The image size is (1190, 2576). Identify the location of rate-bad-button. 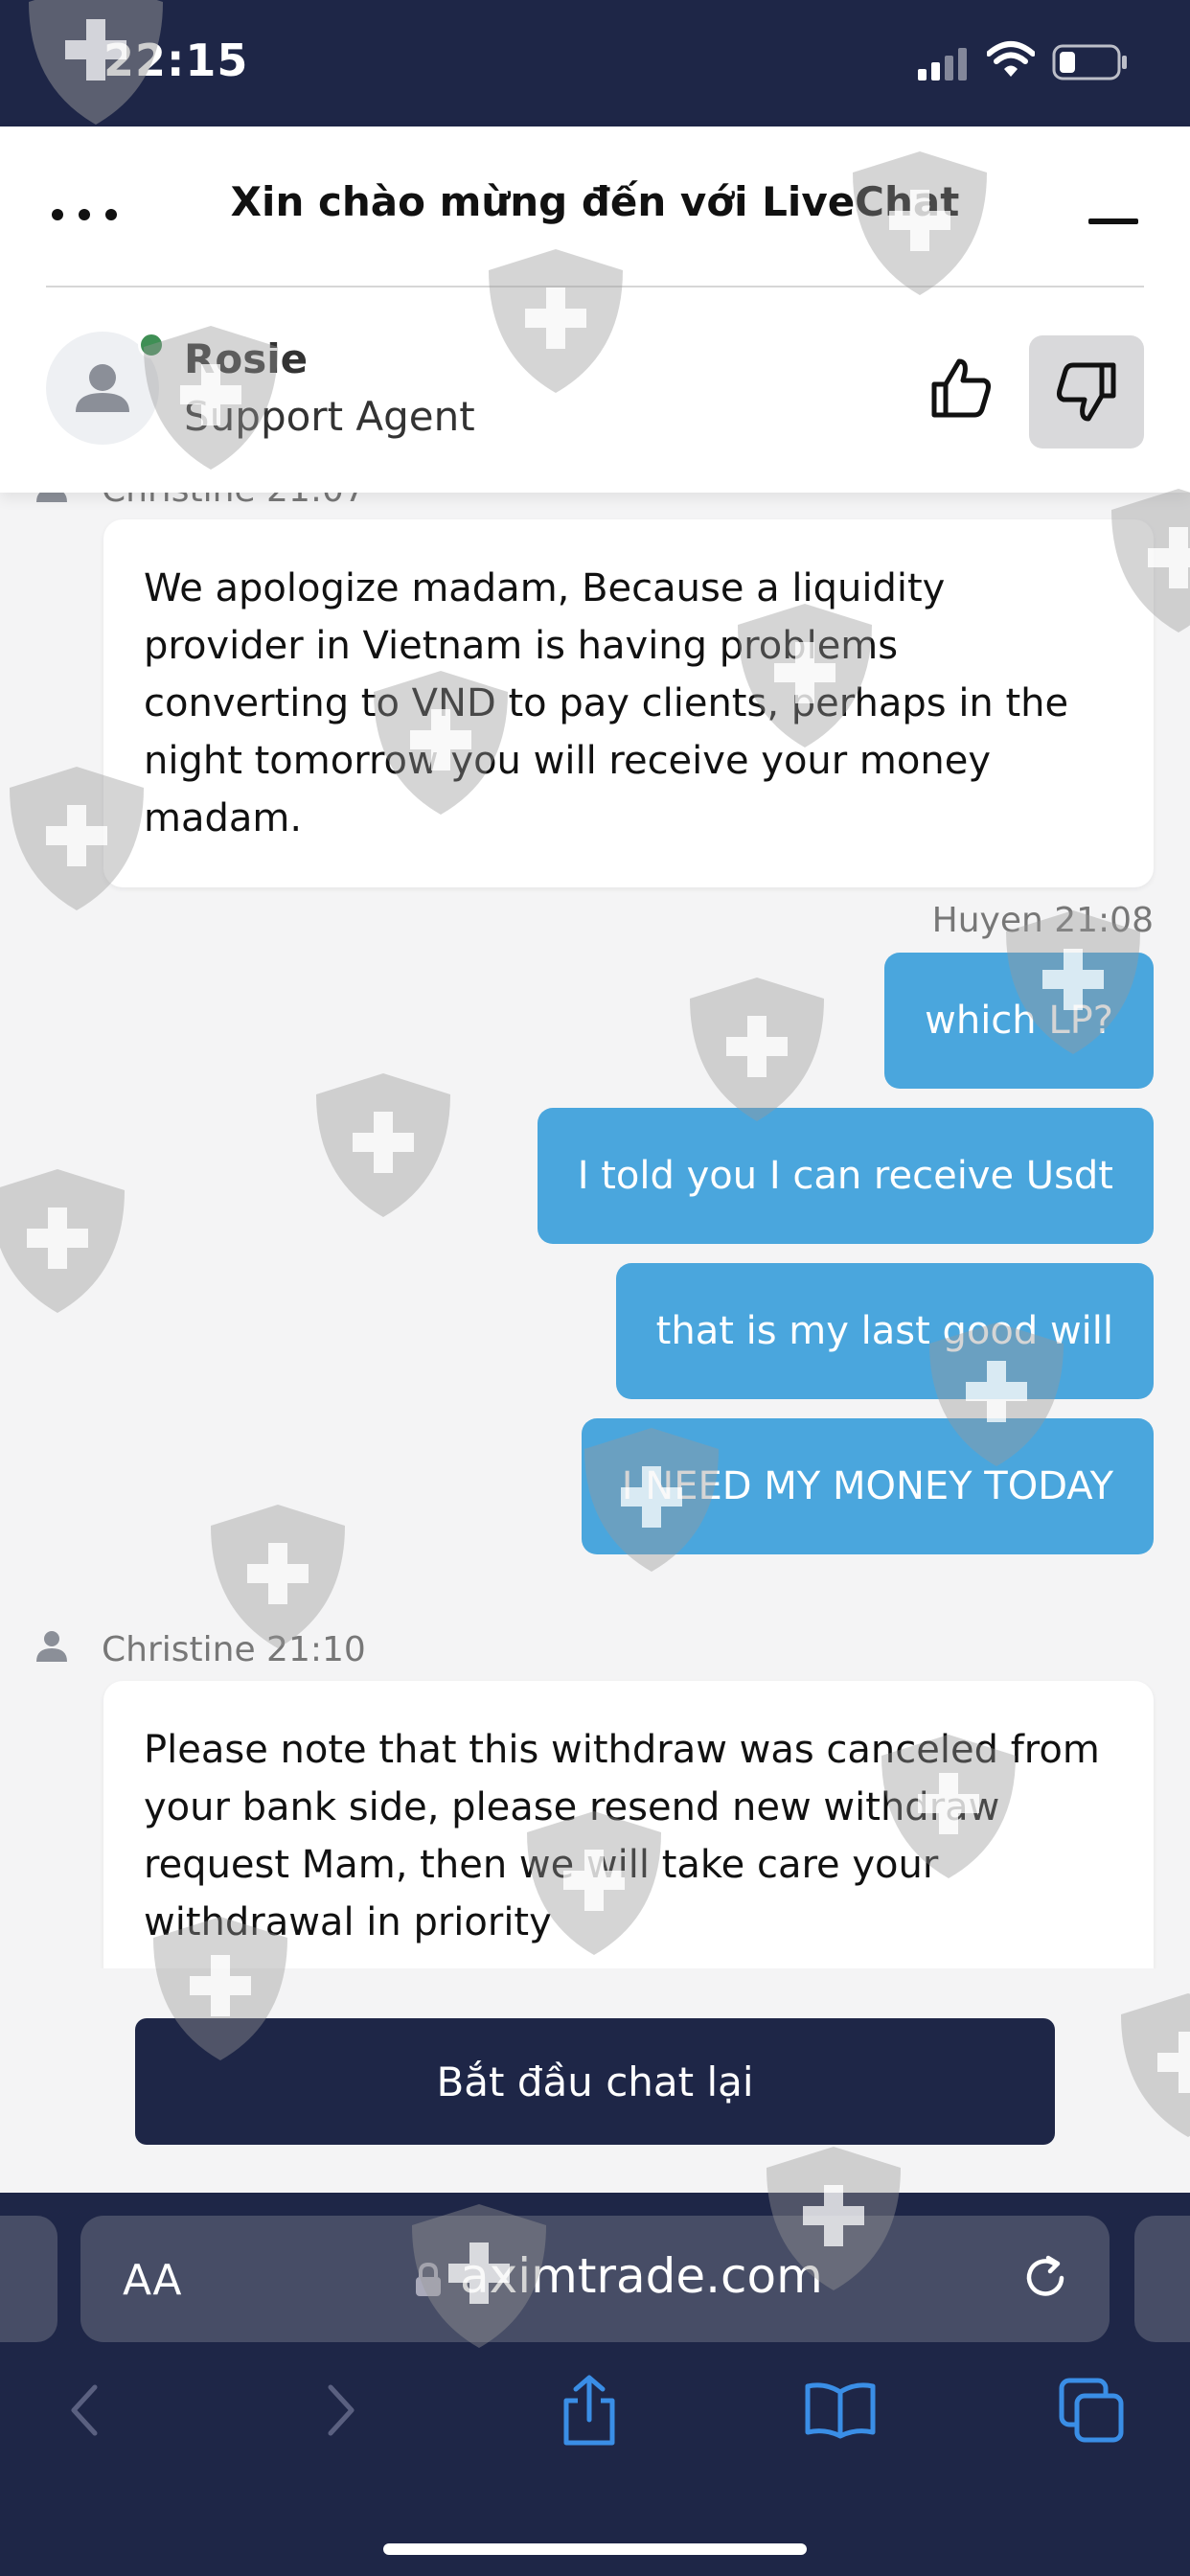
(1087, 391).